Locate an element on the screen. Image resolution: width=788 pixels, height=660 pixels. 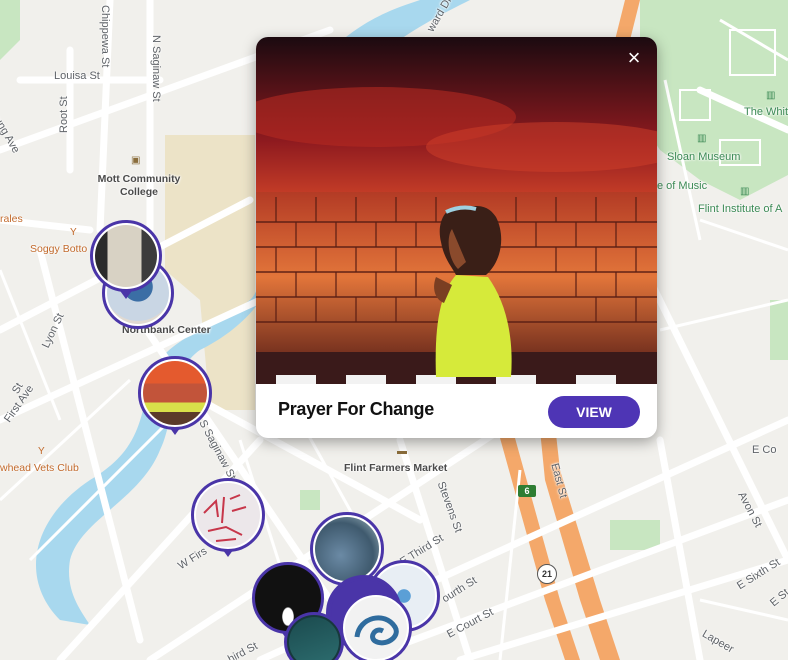
close-icon: × is located at coordinates (634, 58).